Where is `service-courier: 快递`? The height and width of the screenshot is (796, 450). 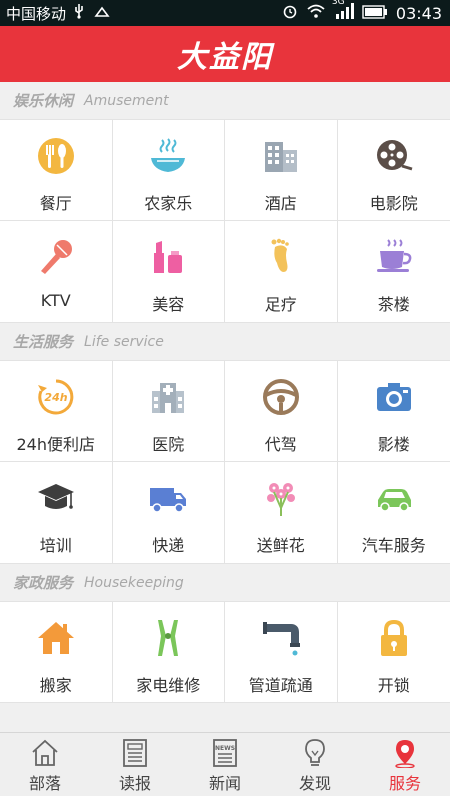 service-courier: 快递 is located at coordinates (169, 512).